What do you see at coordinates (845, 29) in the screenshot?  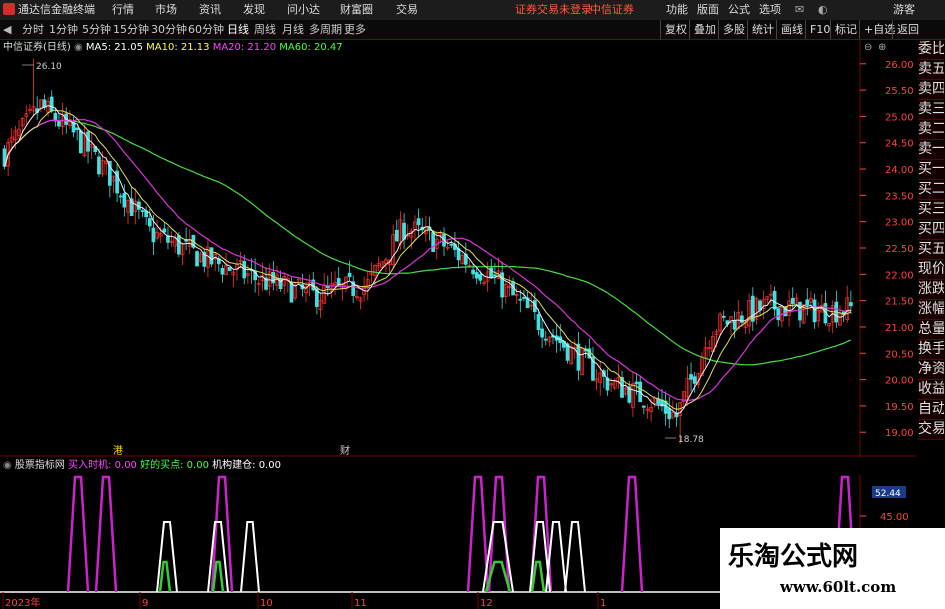 I see `mark-button: 标记` at bounding box center [845, 29].